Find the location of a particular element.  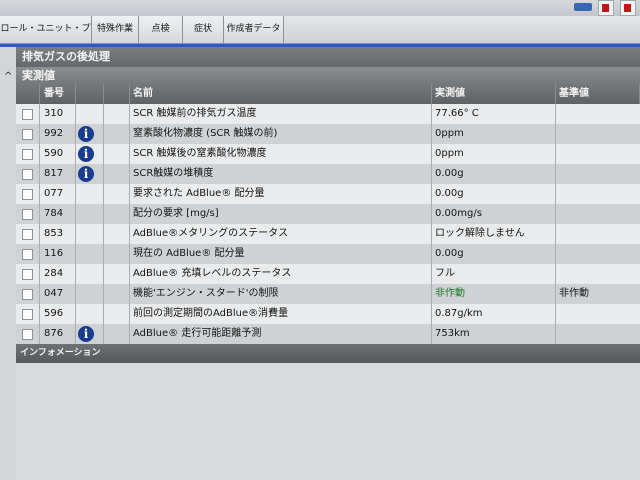

row-name: SCR 触媒後の窒素酸化物濃度 is located at coordinates (281, 154).